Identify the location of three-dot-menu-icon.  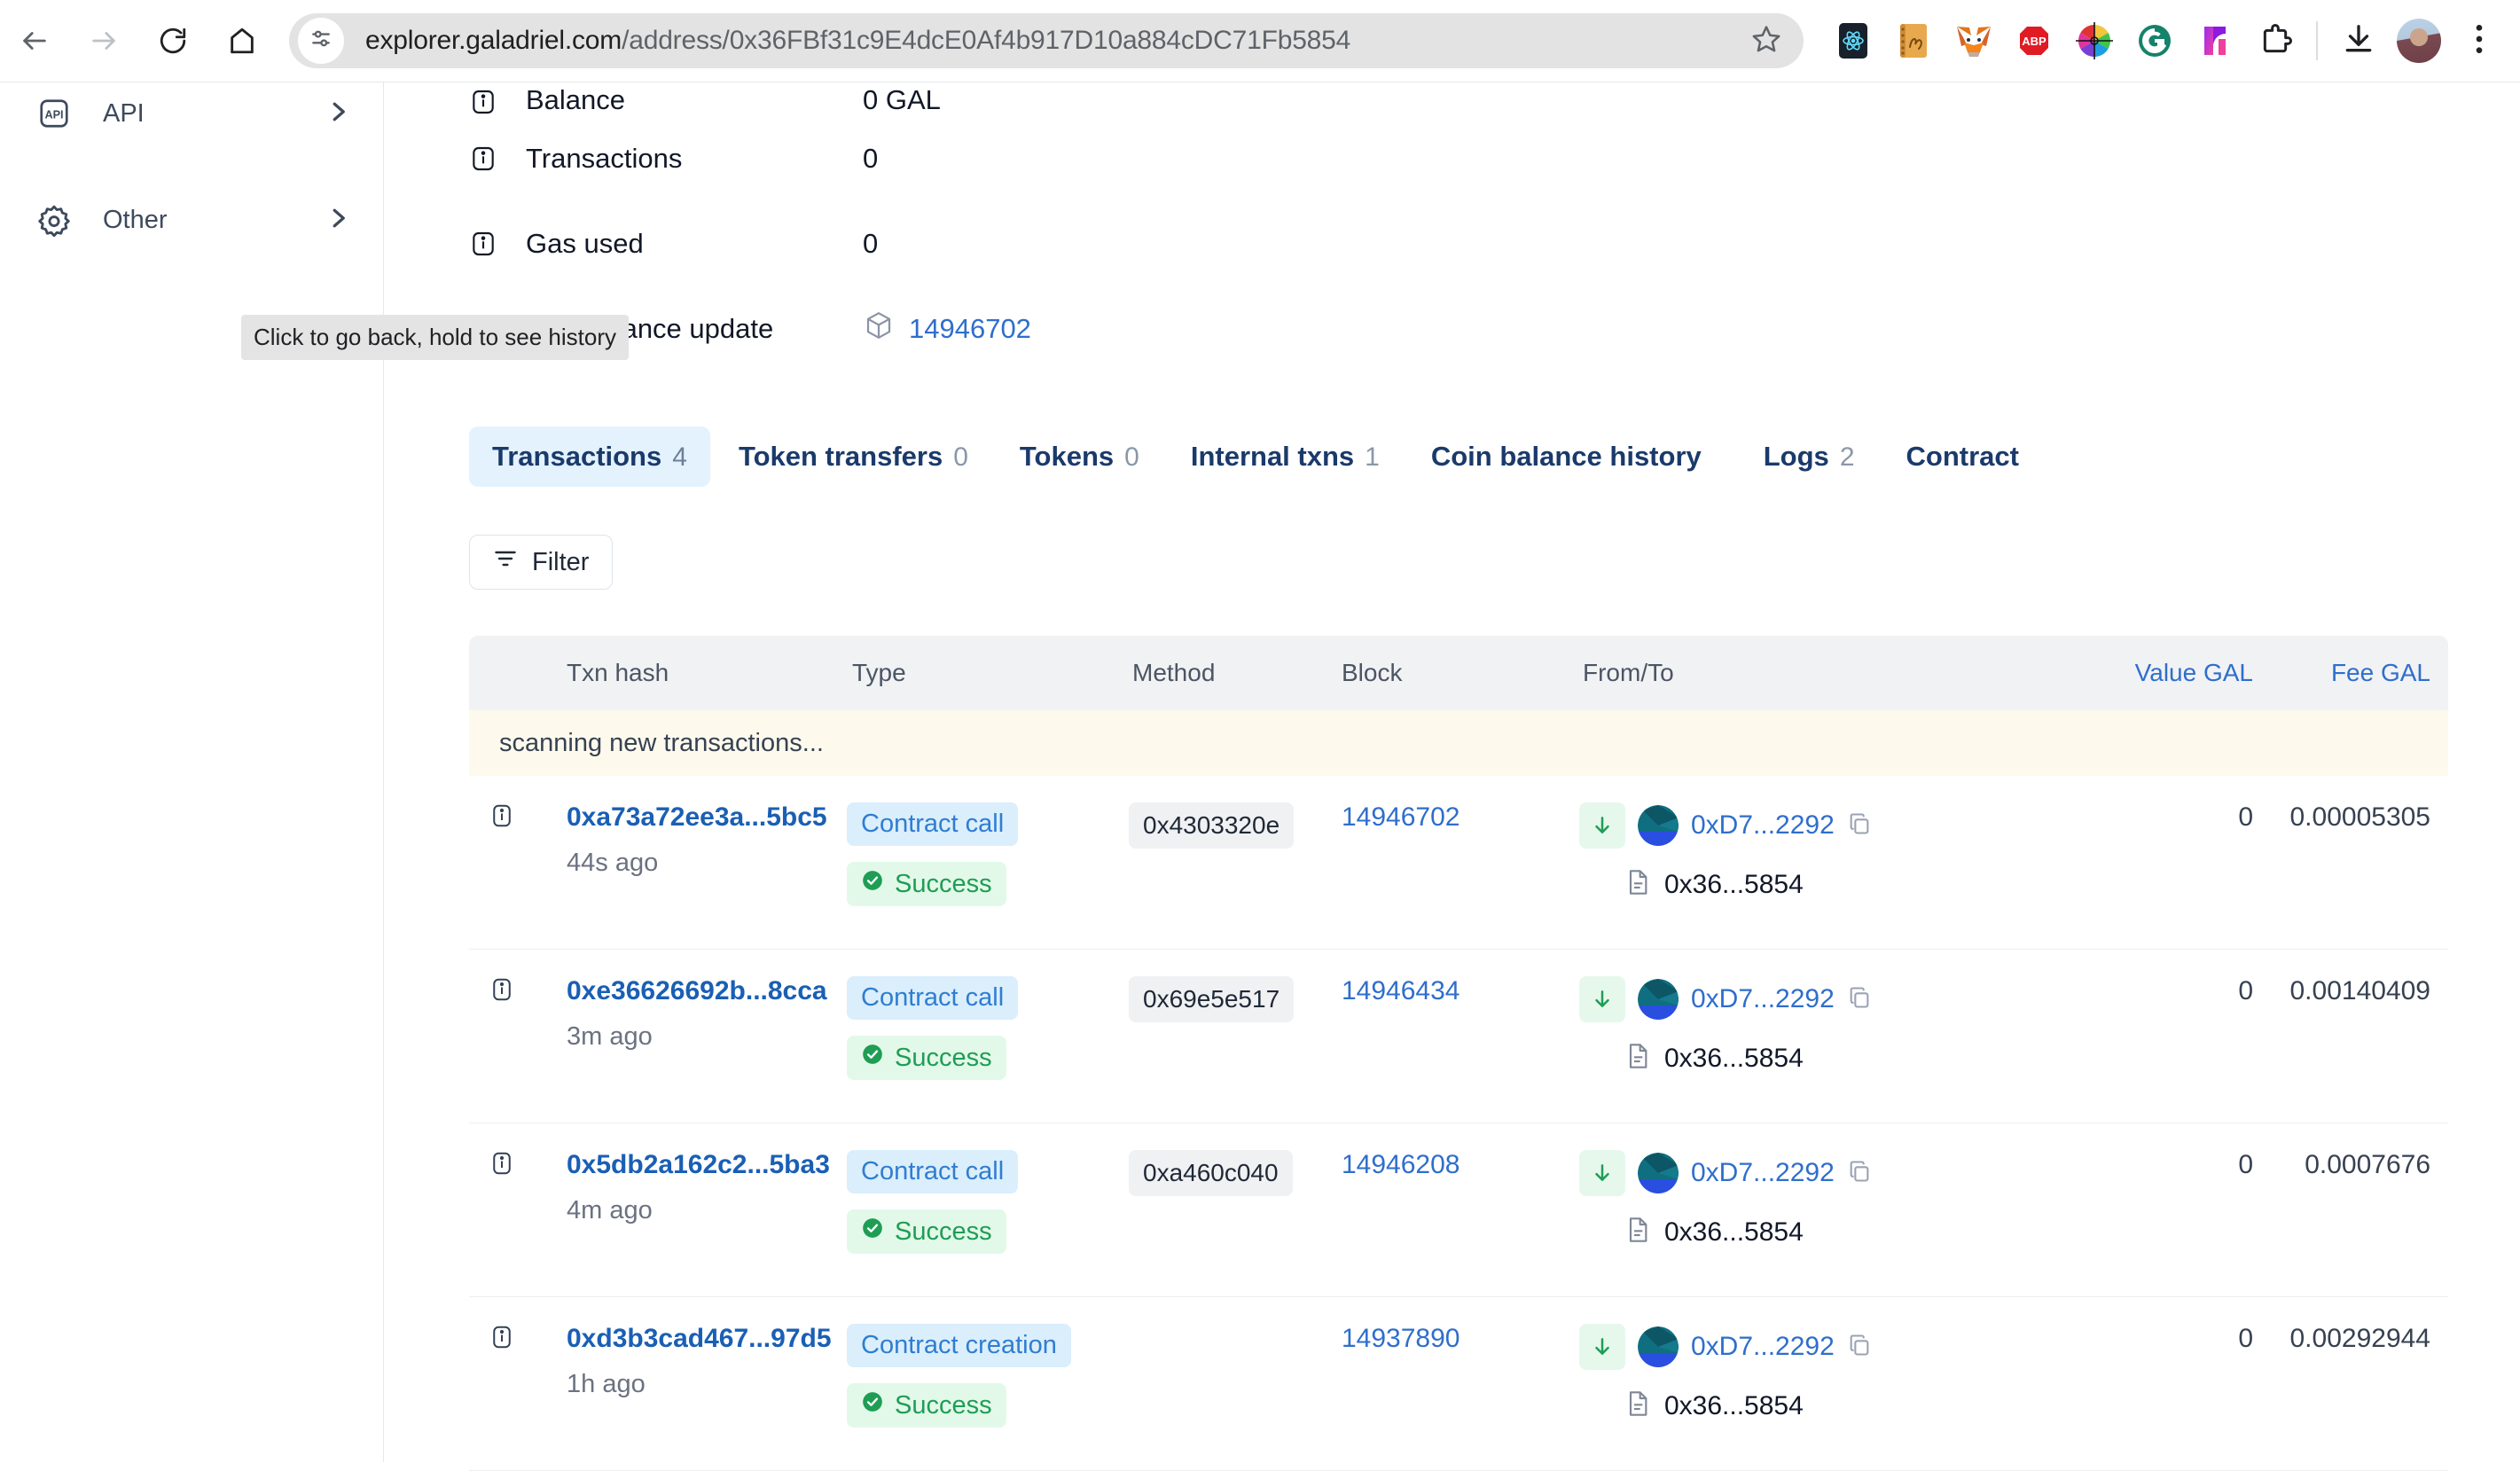
(2479, 41).